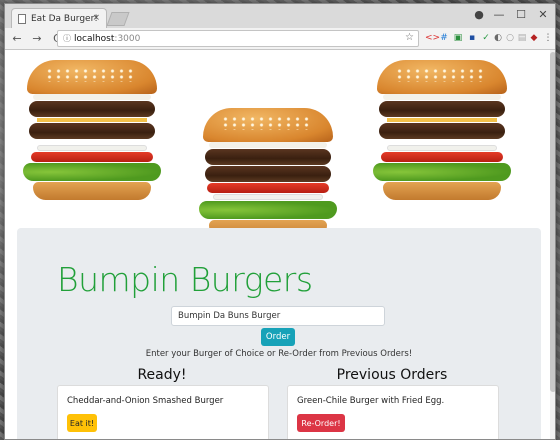 The image size is (560, 440). What do you see at coordinates (278, 337) in the screenshot?
I see `order-button: Order` at bounding box center [278, 337].